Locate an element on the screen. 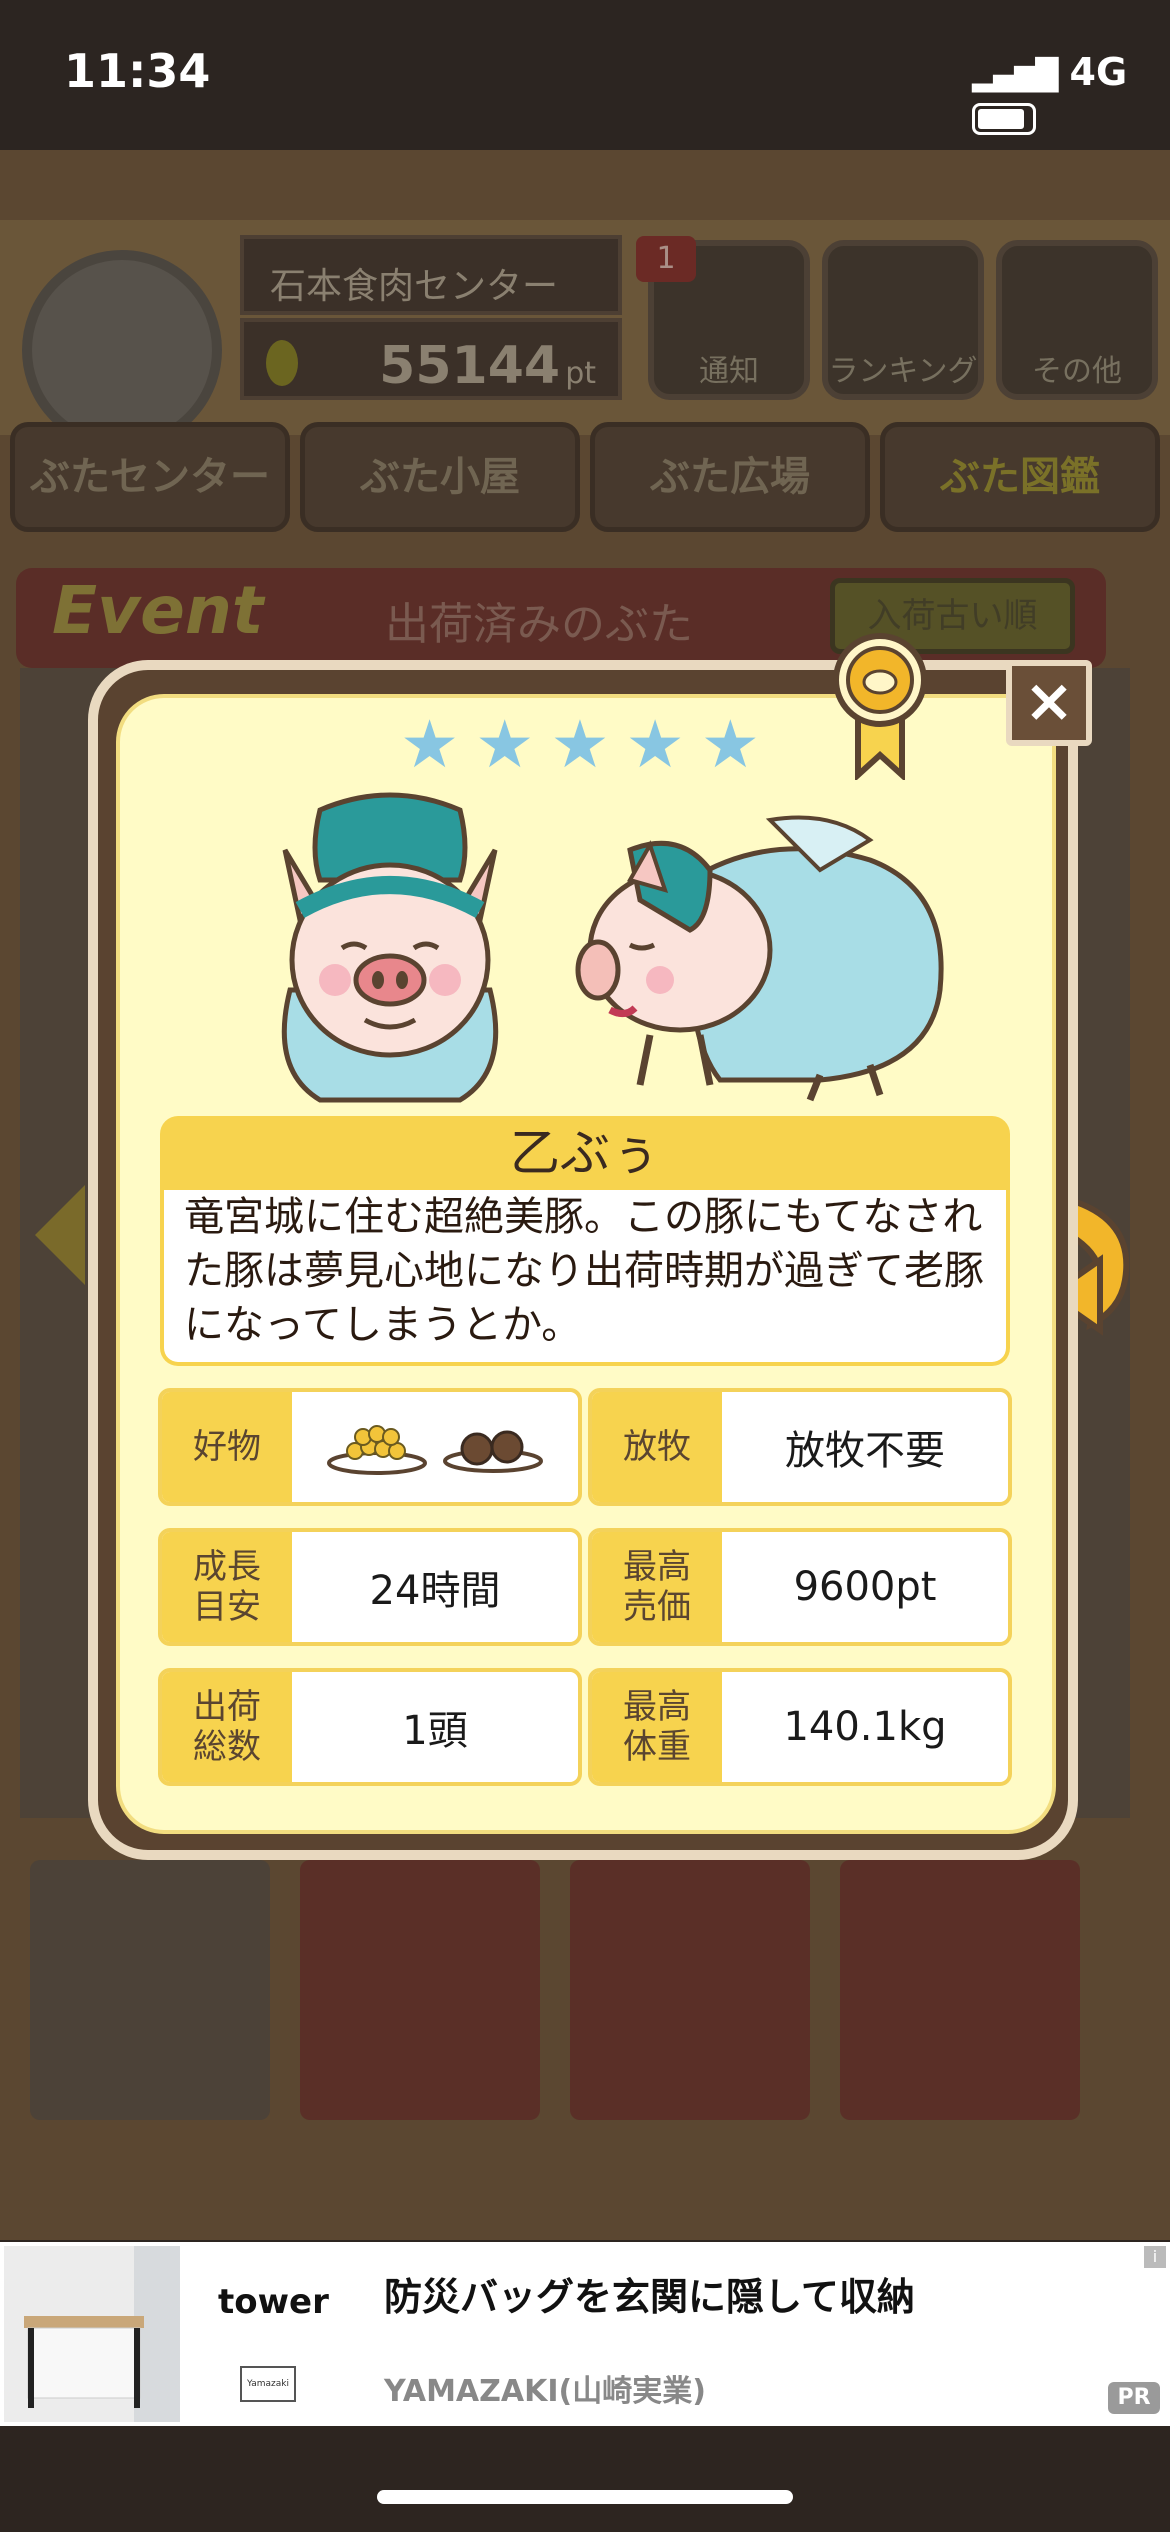 The width and height of the screenshot is (1170, 2532). ad-brand: tower is located at coordinates (273, 2302).